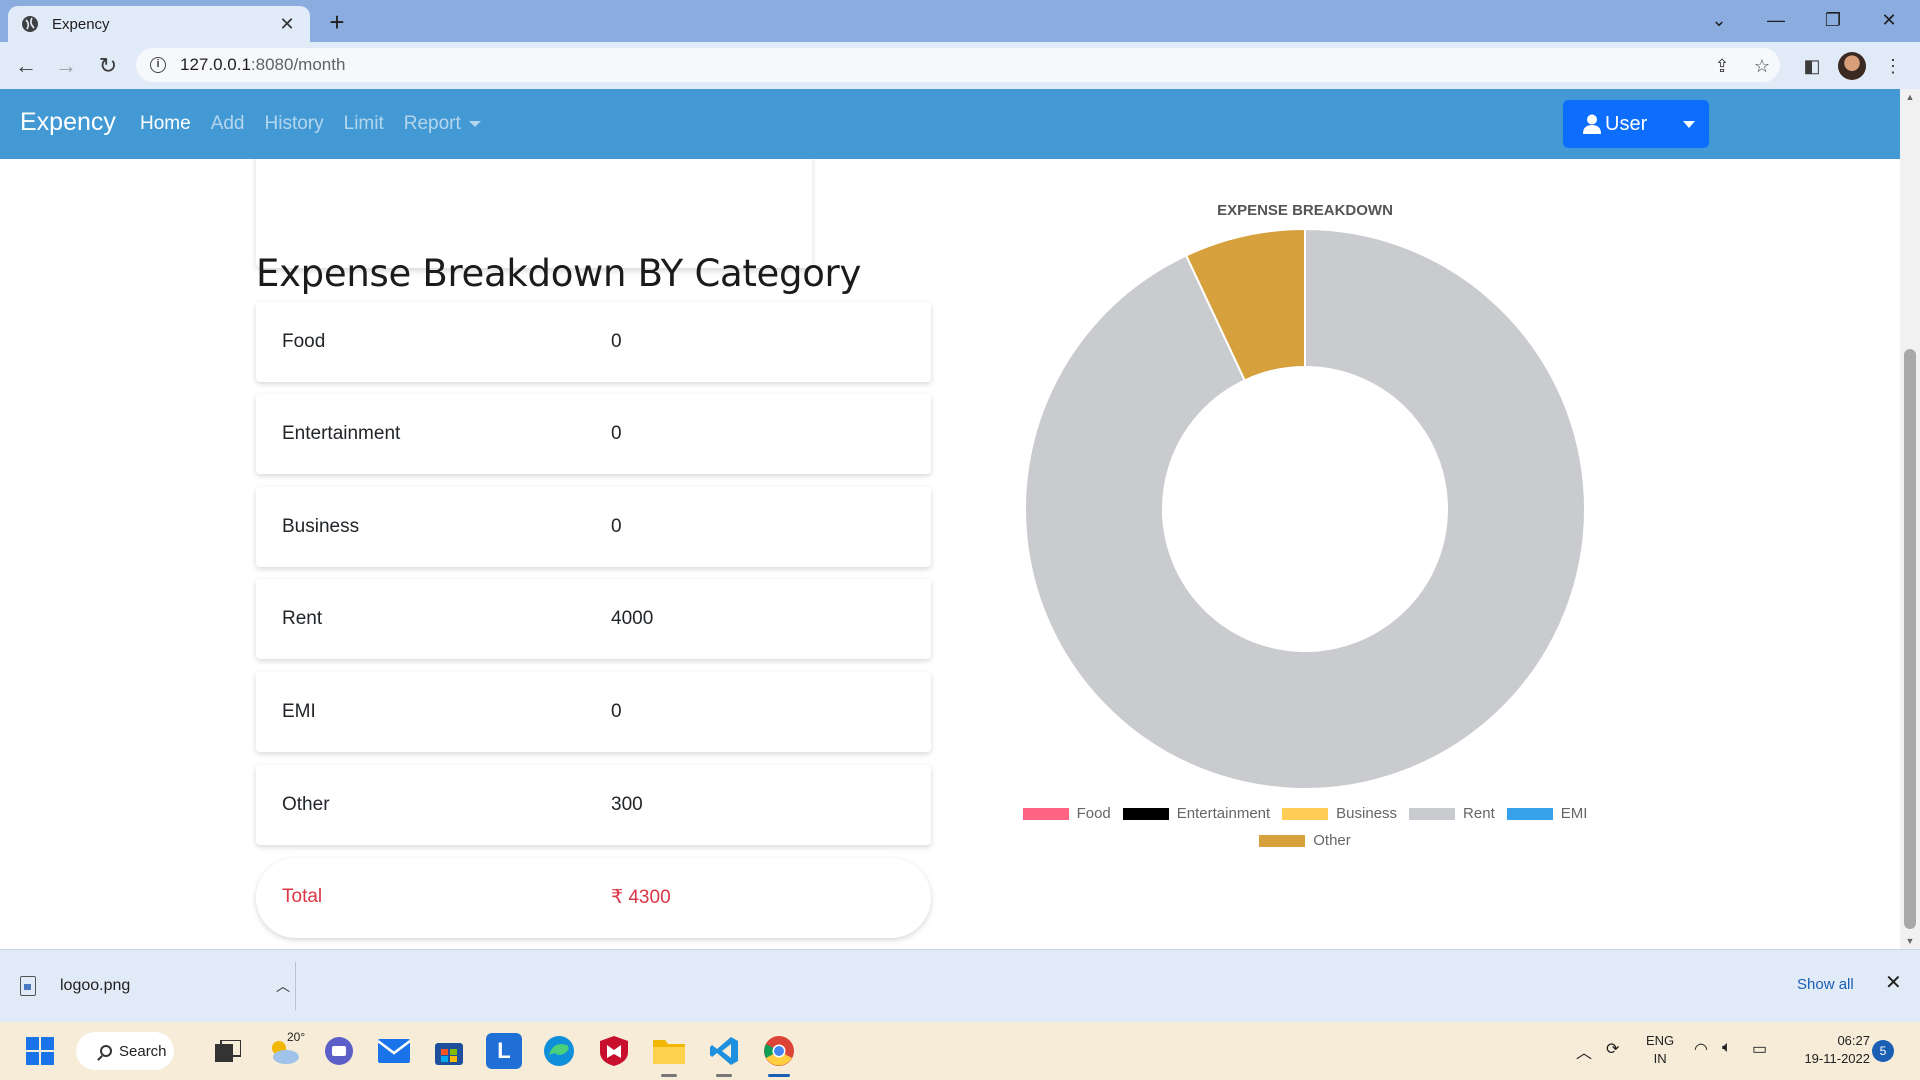 The image size is (1920, 1080). I want to click on nav-report-dropdown: Report, so click(442, 124).